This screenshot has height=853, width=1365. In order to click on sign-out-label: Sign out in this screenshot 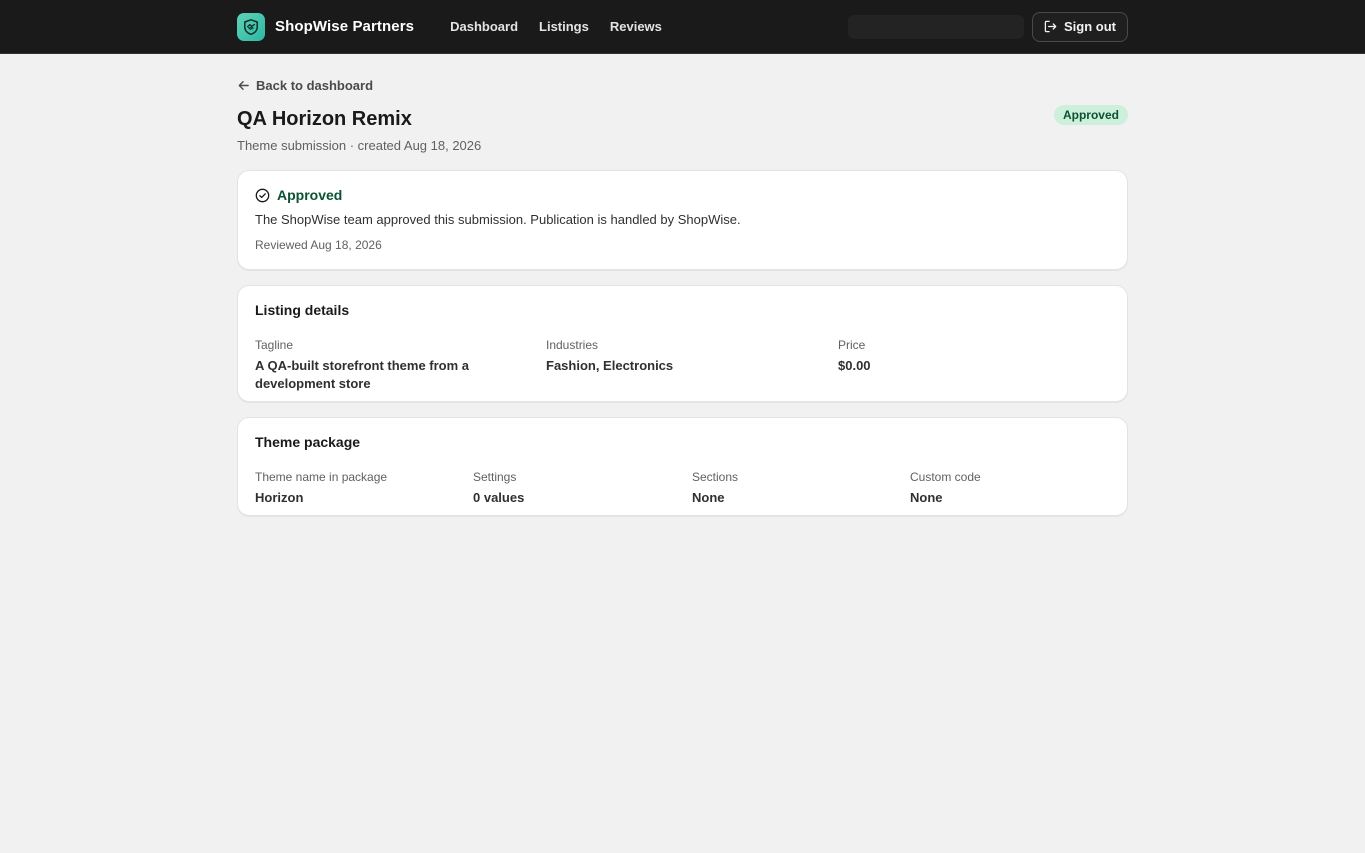, I will do `click(1090, 26)`.